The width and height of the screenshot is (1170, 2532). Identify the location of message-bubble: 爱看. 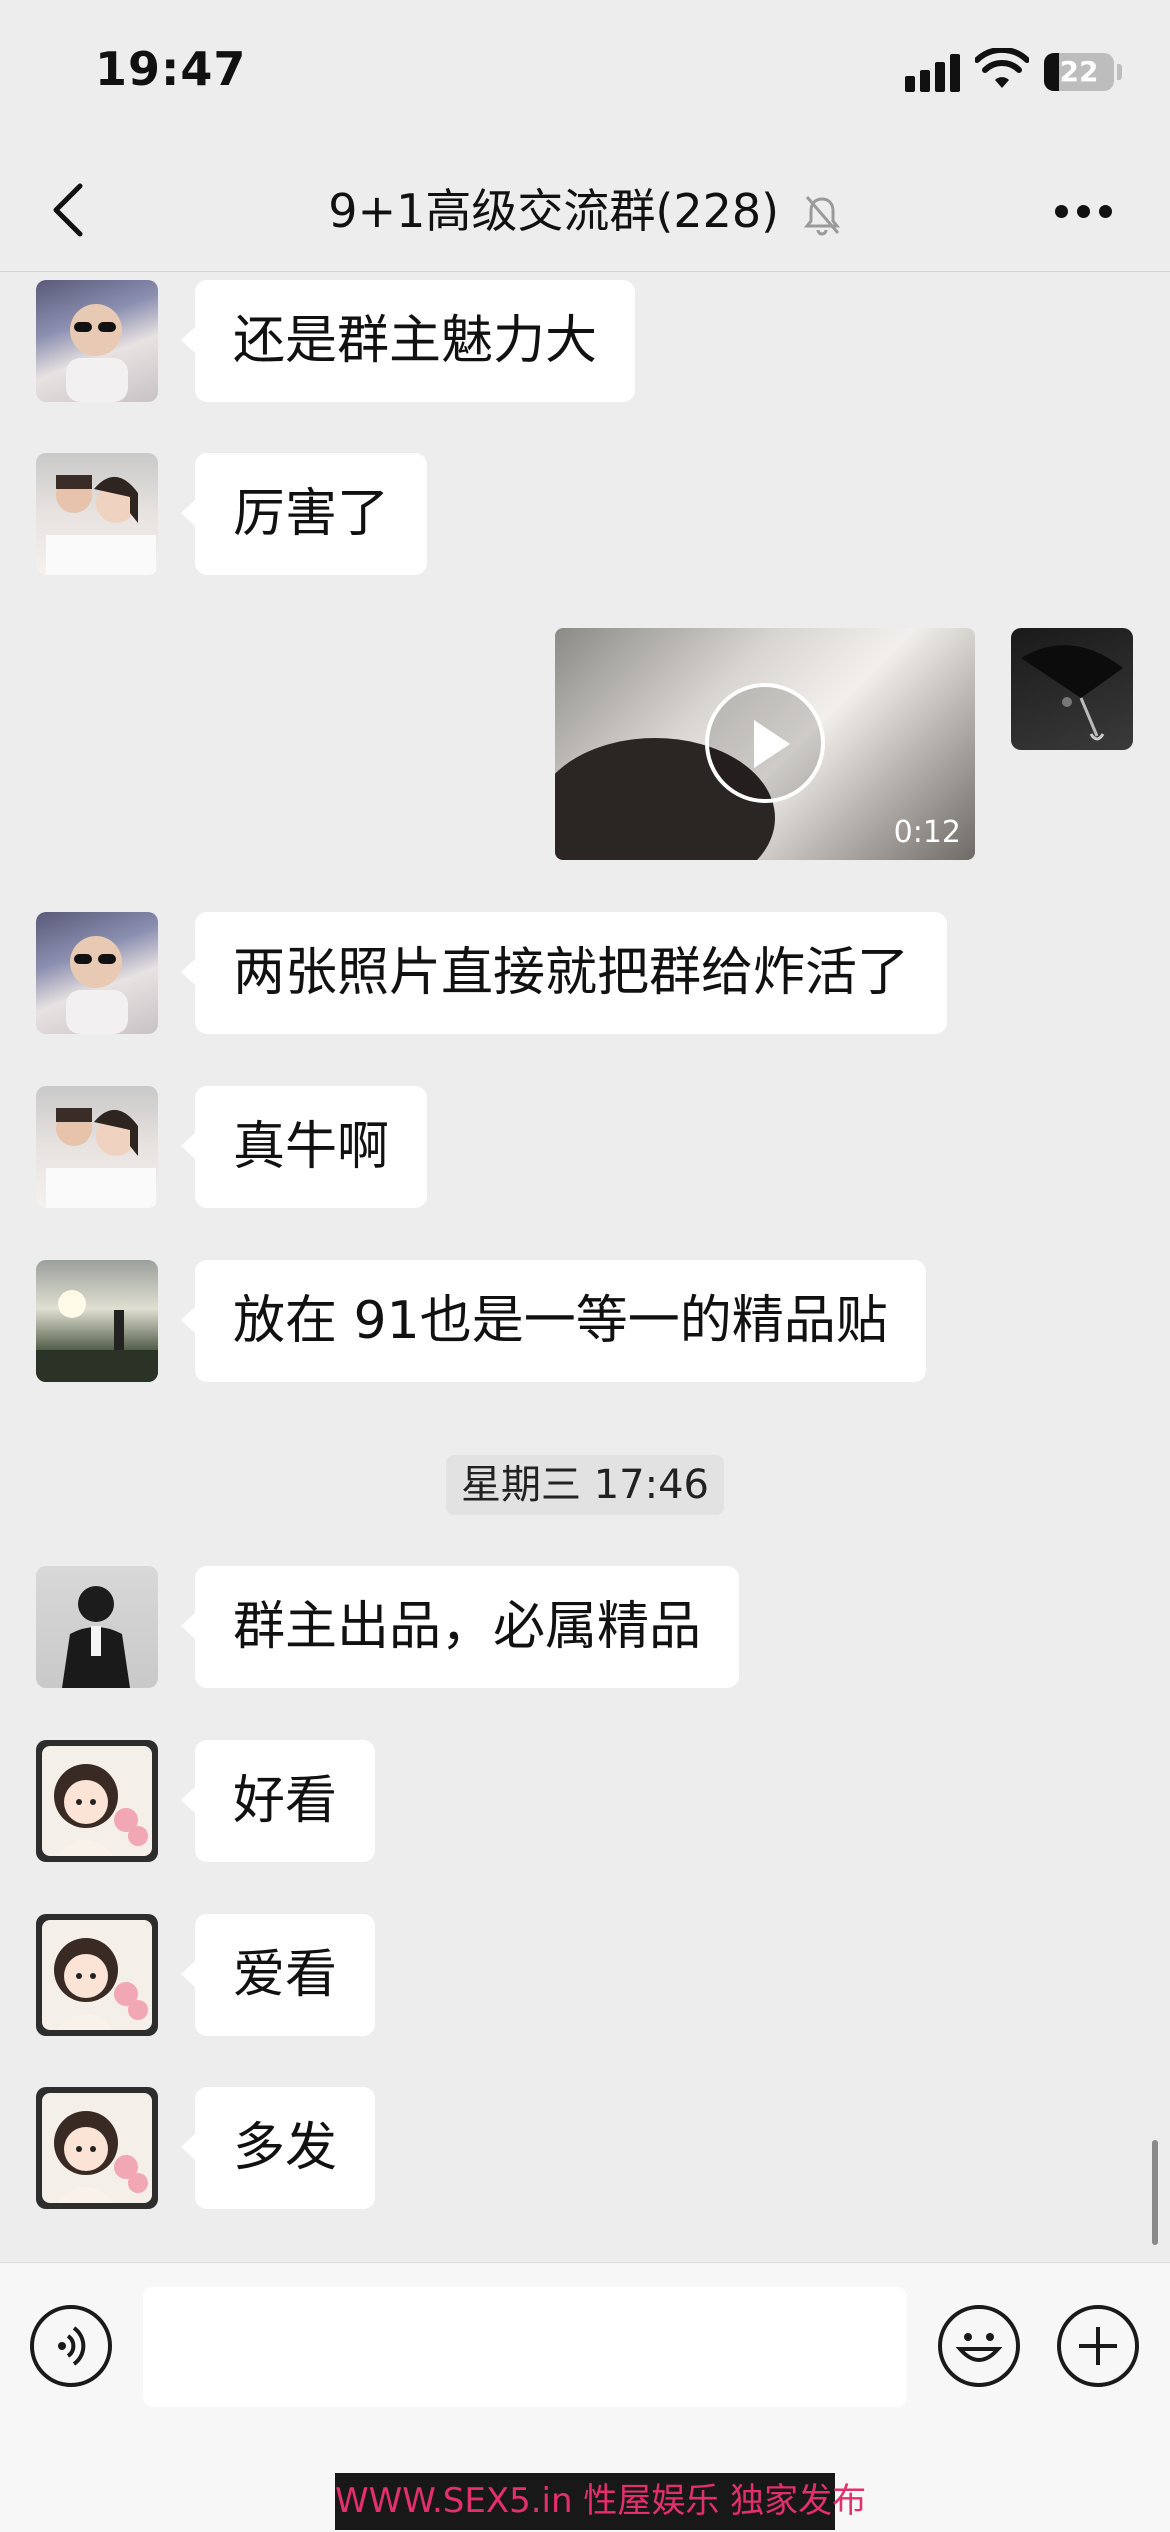
(278, 1975).